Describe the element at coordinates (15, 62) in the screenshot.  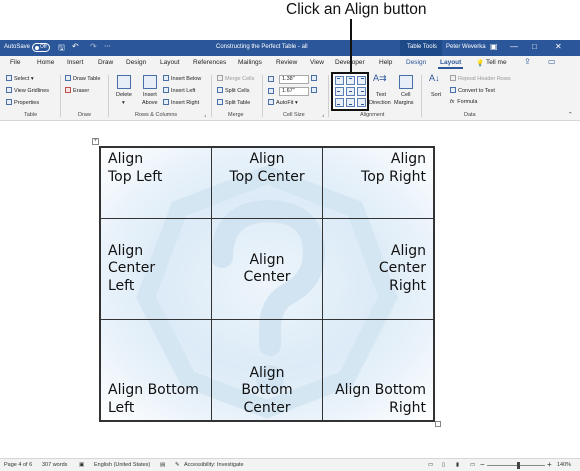
I see `tab-file: File` at that location.